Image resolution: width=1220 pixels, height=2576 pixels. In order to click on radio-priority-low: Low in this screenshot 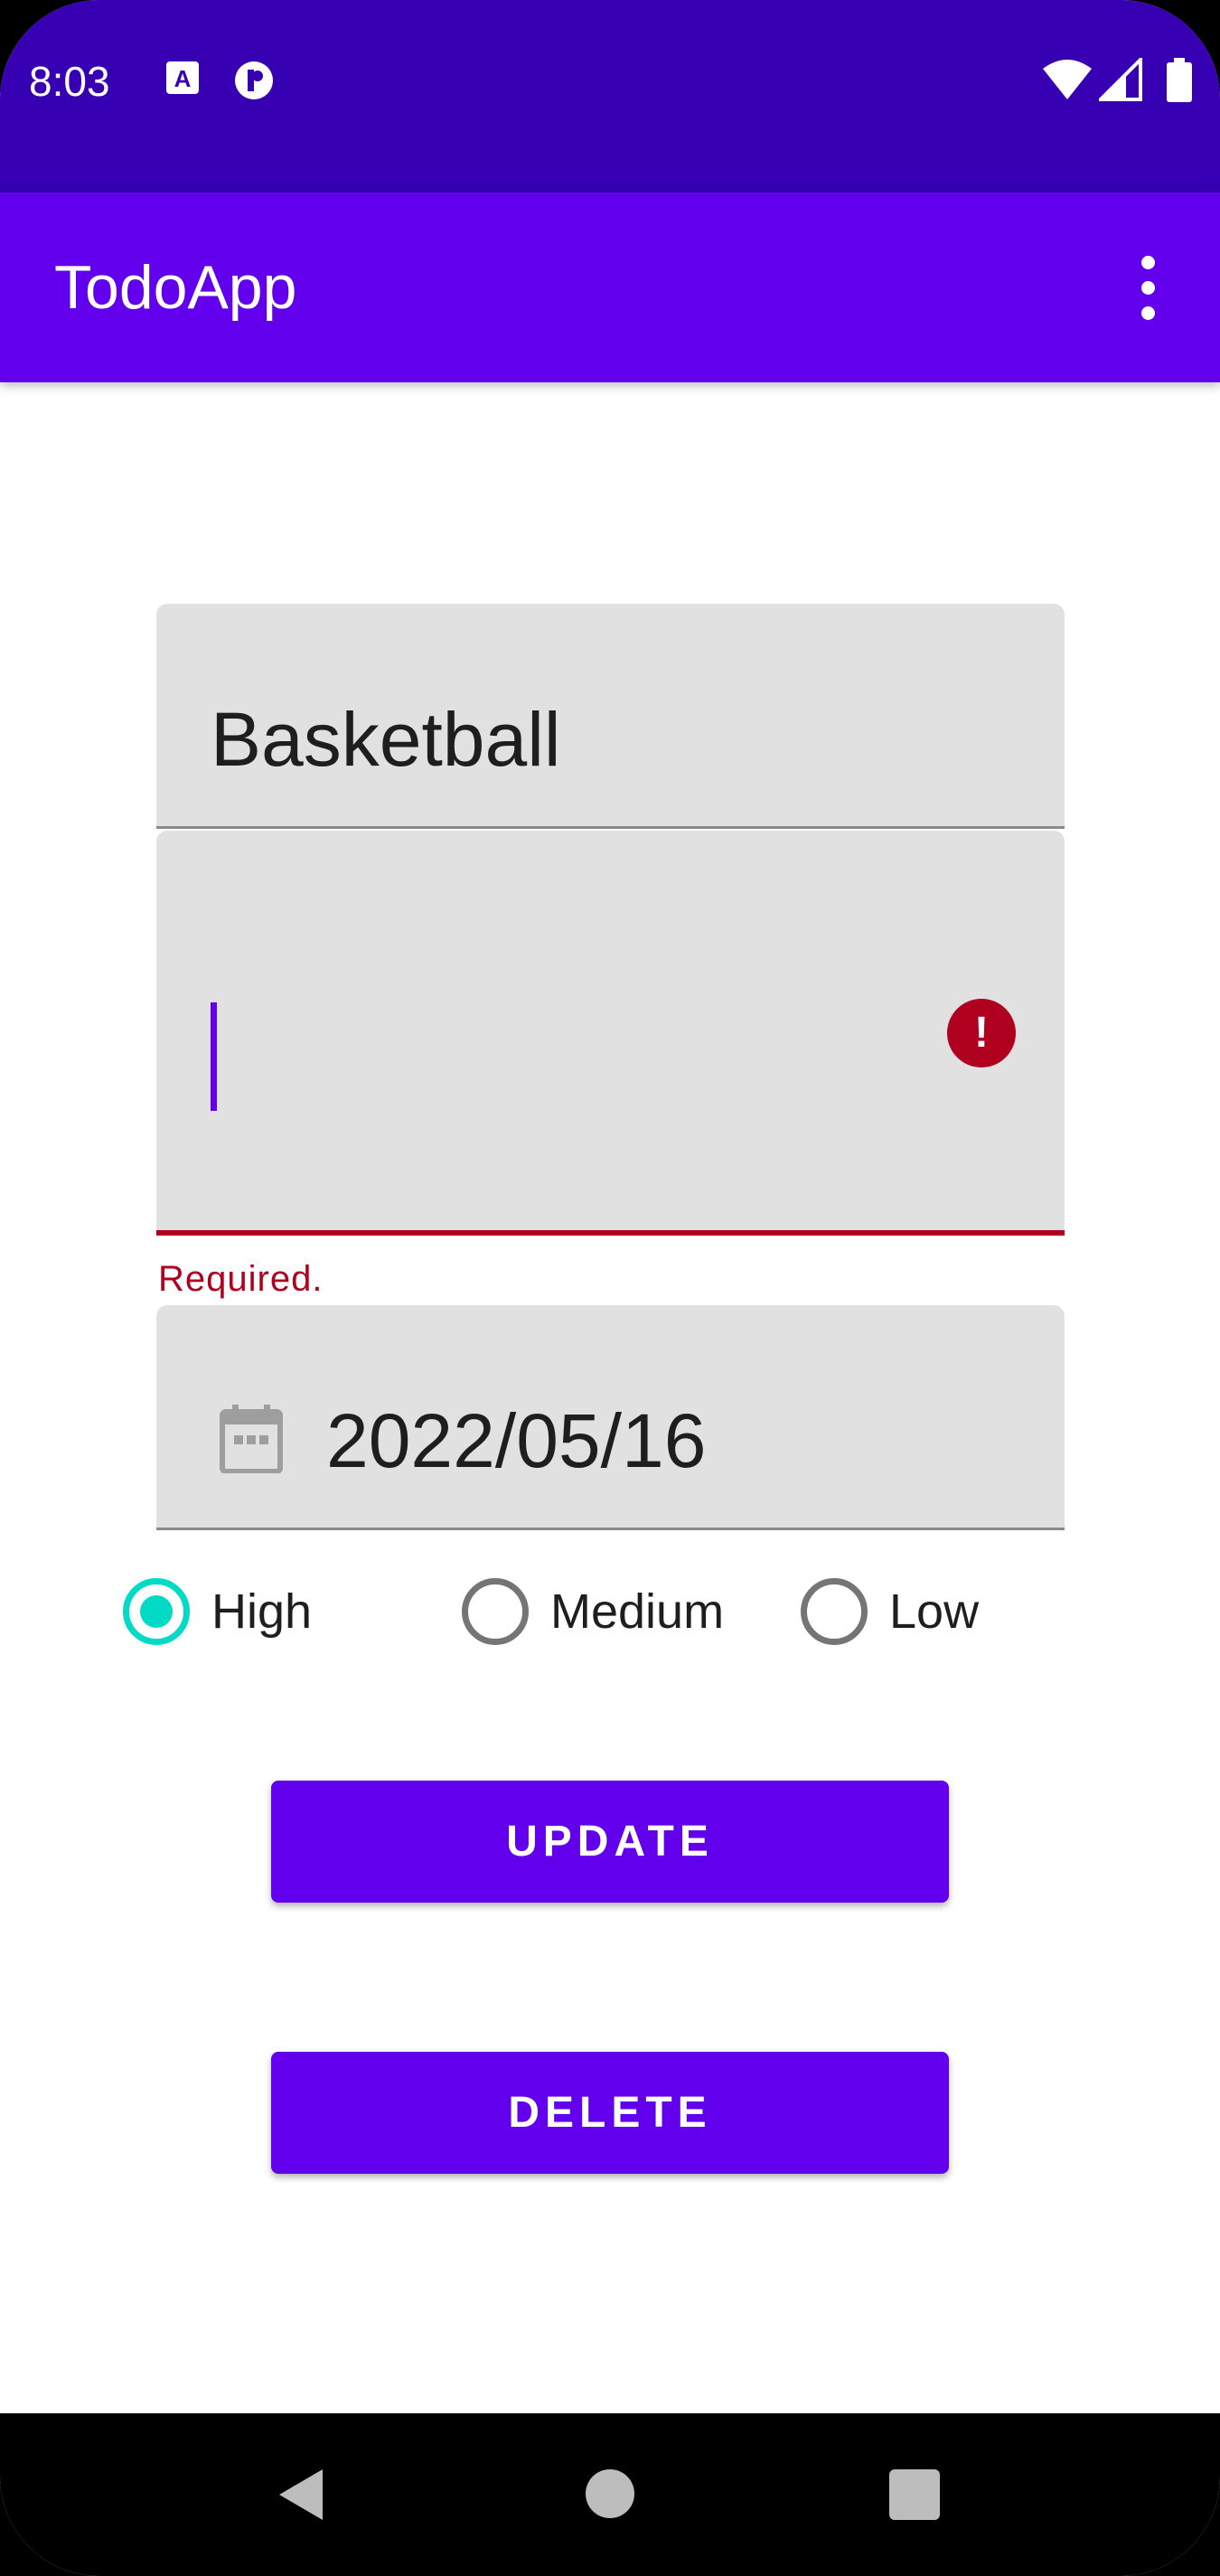, I will do `click(890, 1611)`.